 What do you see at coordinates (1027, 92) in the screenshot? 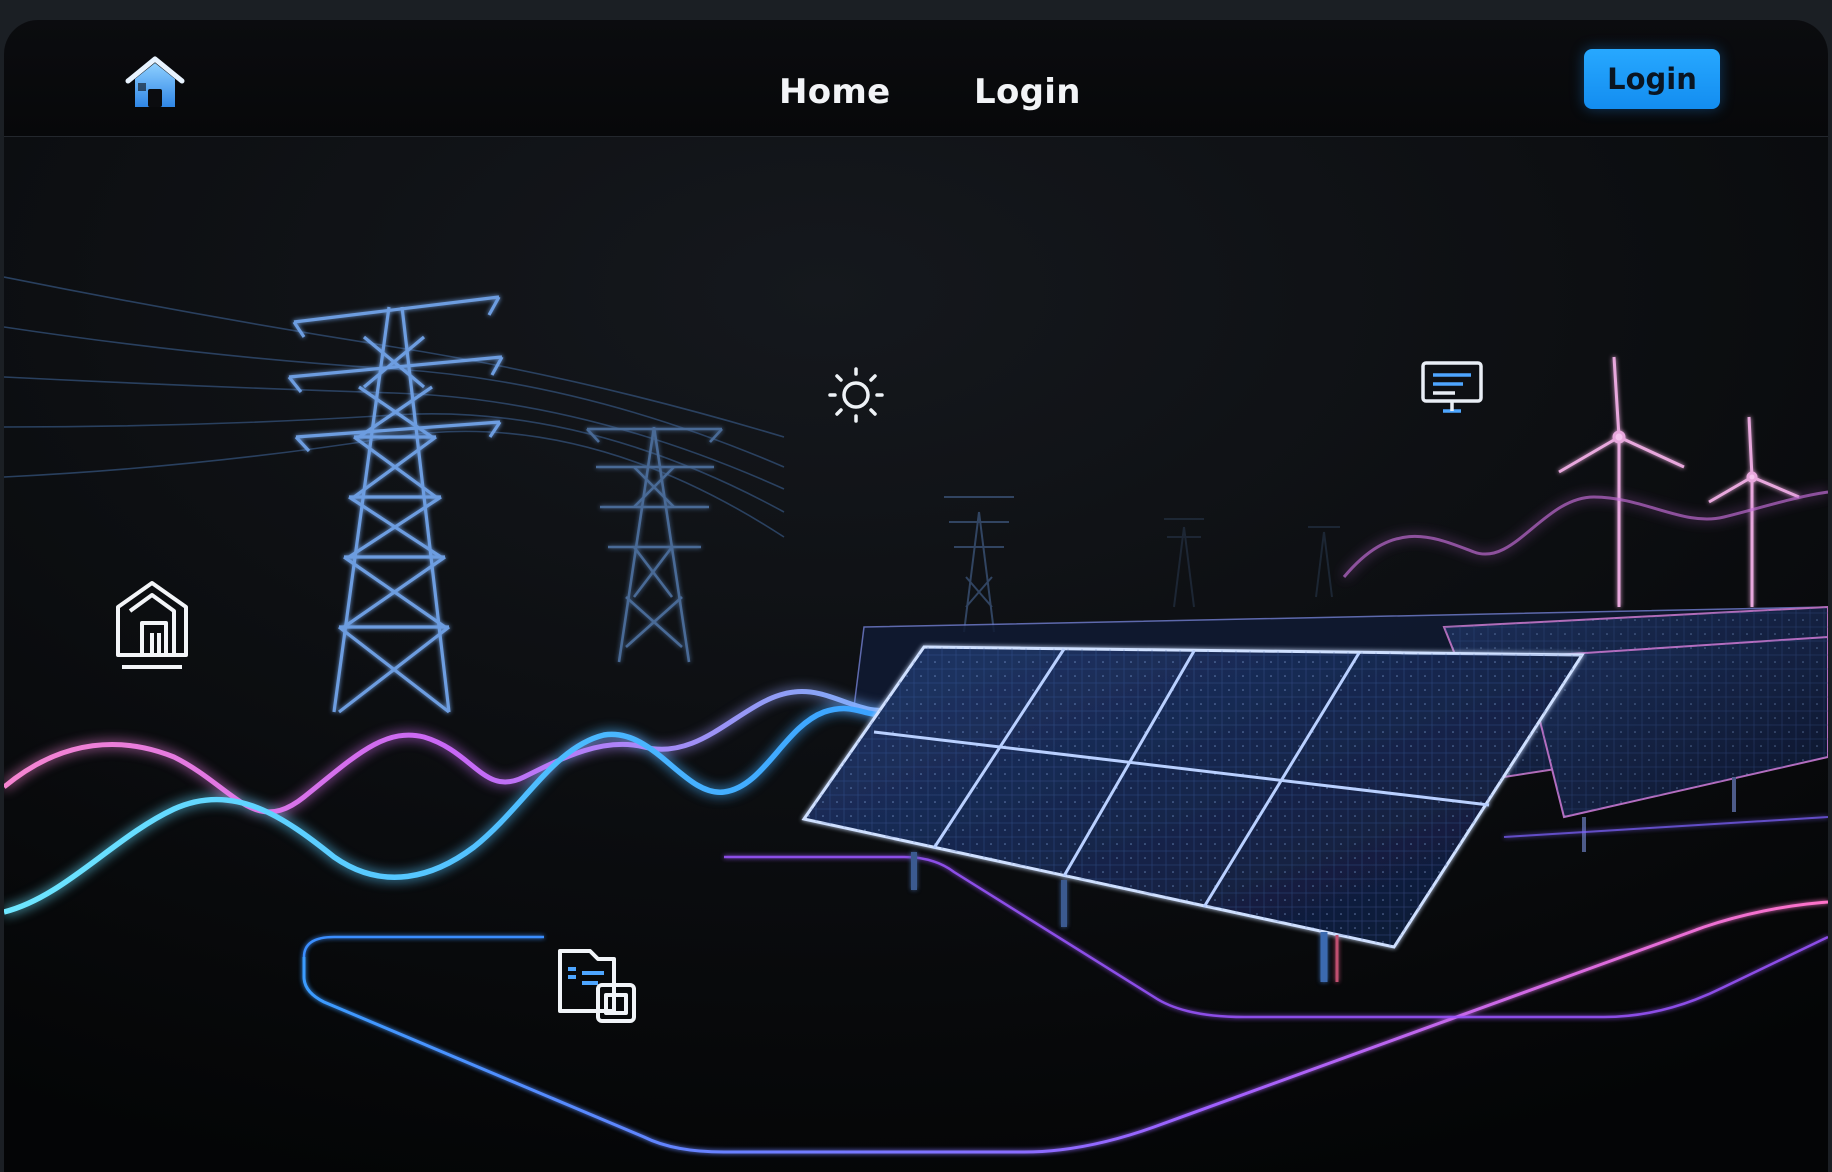
I see `nav-link-login: Login` at bounding box center [1027, 92].